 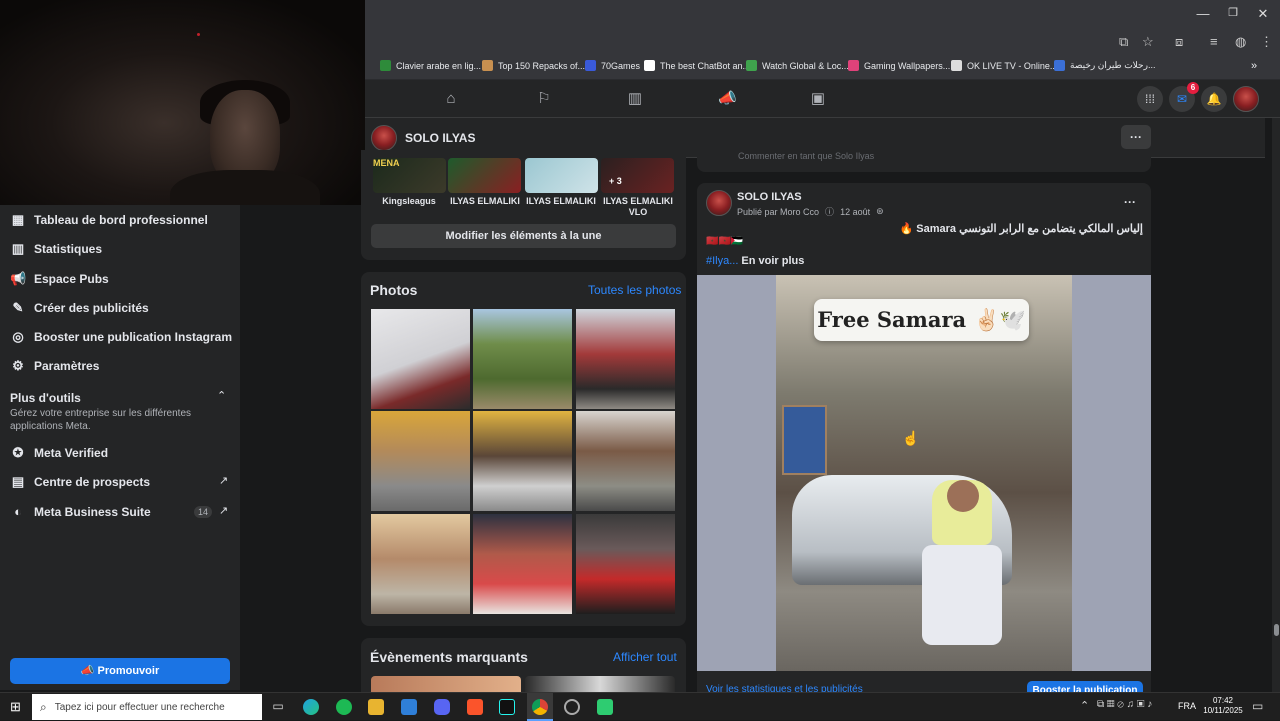 I want to click on account-avatar, so click(x=1246, y=99).